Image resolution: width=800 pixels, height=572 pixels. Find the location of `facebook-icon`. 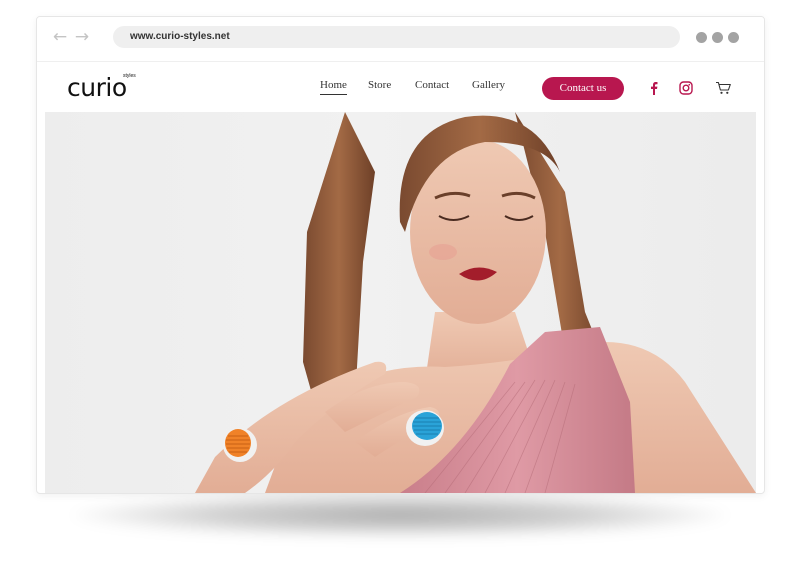

facebook-icon is located at coordinates (654, 88).